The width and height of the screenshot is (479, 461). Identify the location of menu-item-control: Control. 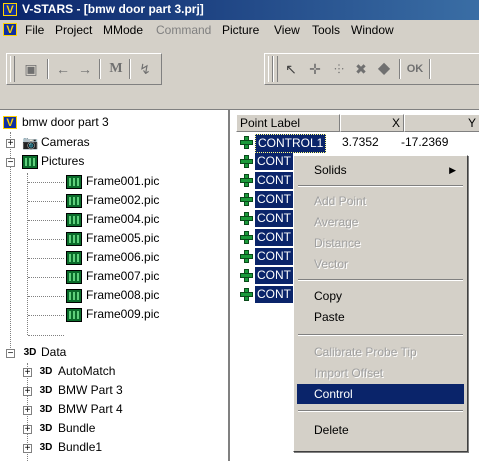
(380, 394).